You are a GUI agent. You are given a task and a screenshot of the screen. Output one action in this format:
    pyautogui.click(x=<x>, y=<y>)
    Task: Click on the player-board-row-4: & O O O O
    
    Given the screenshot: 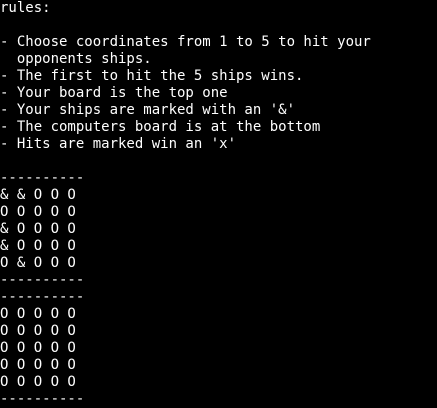 What is the action you would take?
    pyautogui.click(x=38, y=246)
    